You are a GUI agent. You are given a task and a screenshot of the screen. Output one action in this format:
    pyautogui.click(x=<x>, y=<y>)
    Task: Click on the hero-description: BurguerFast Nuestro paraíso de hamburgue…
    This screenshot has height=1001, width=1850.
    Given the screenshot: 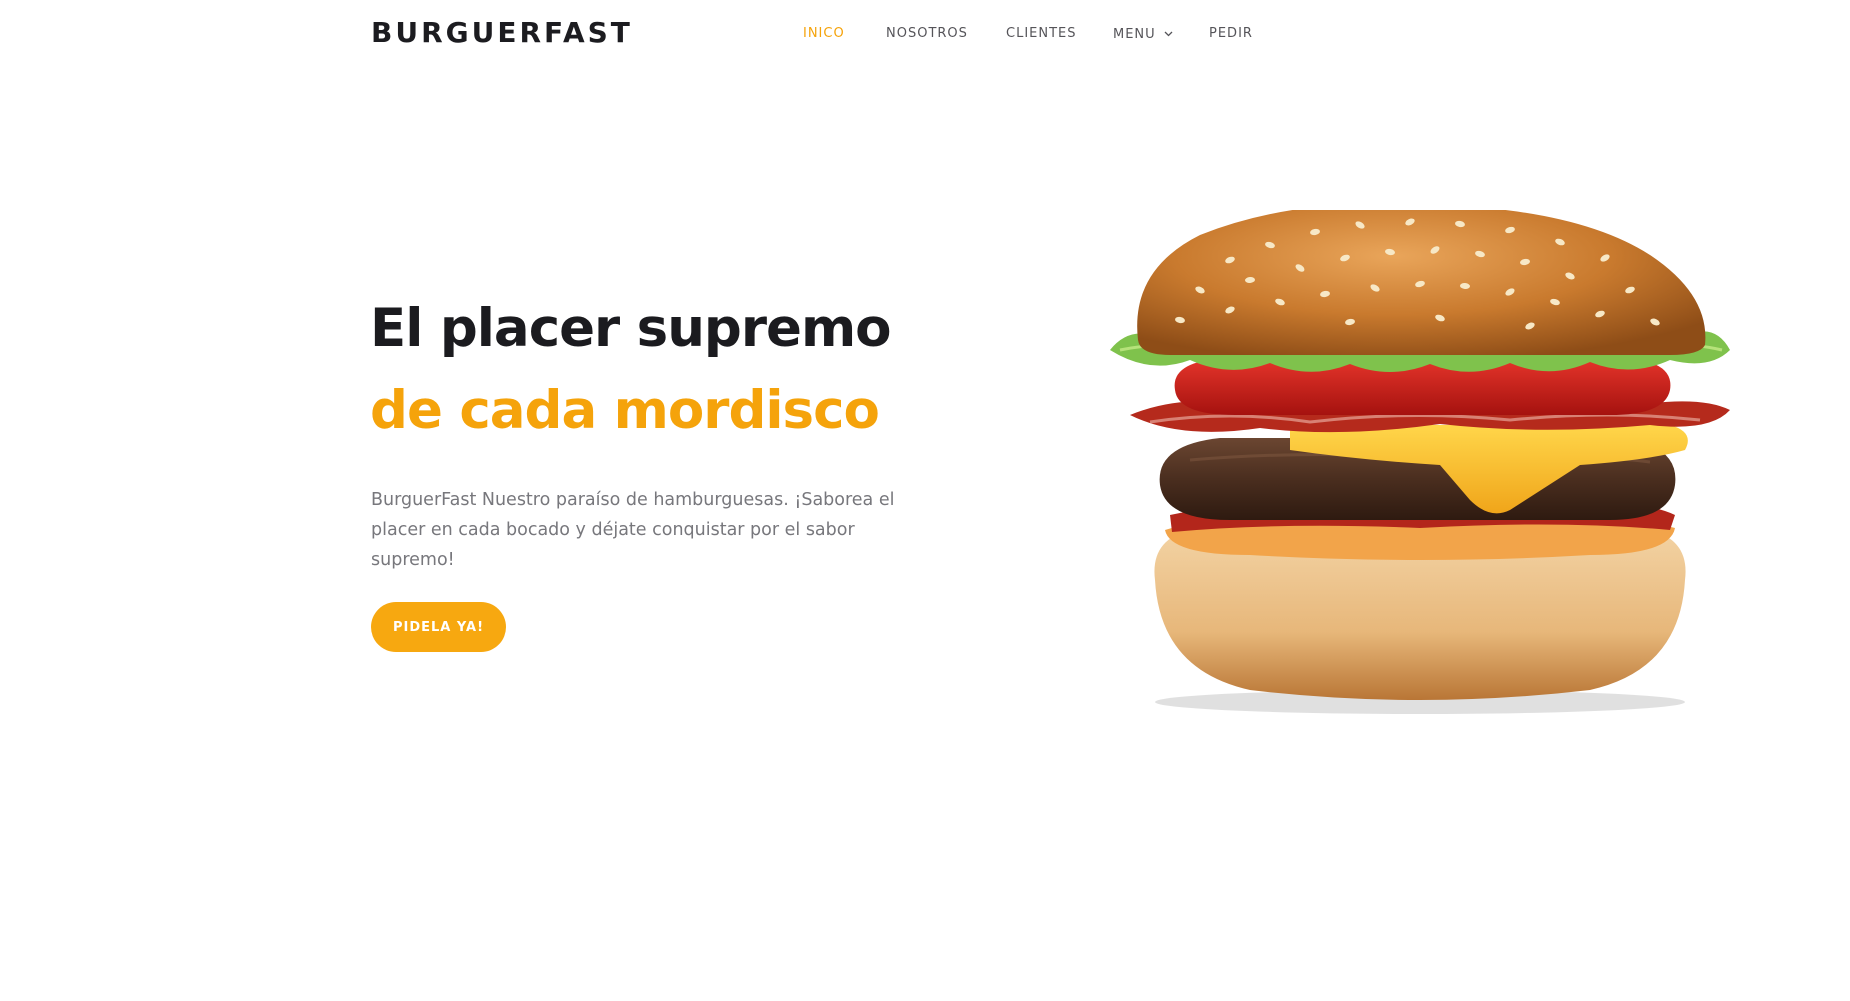 What is the action you would take?
    pyautogui.click(x=633, y=530)
    